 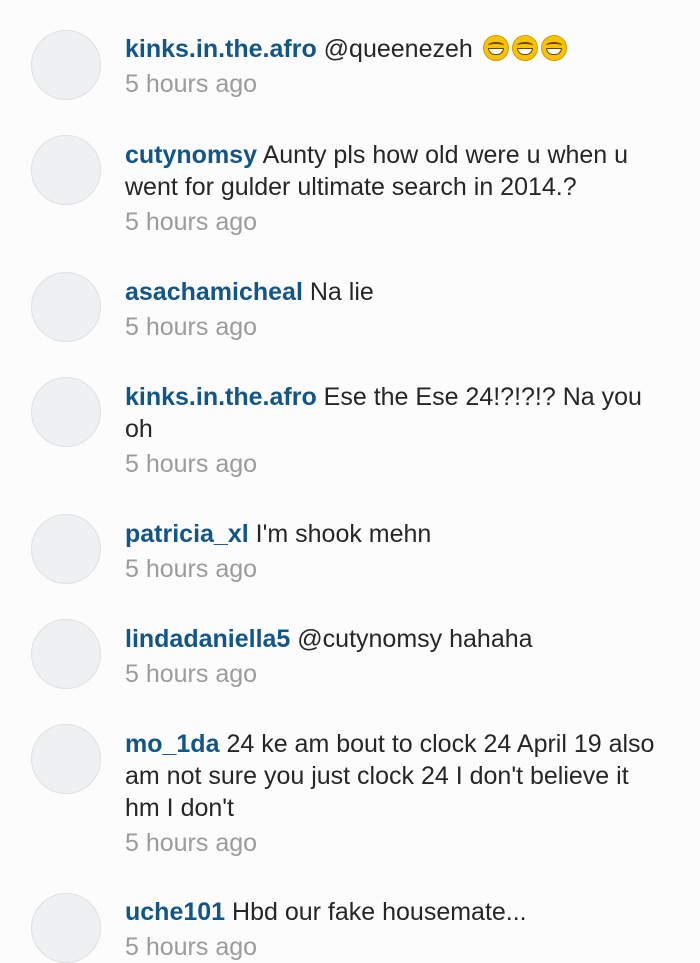 I want to click on comment-text-line: kinks.in.the.afro @queenezeh, so click(x=395, y=49).